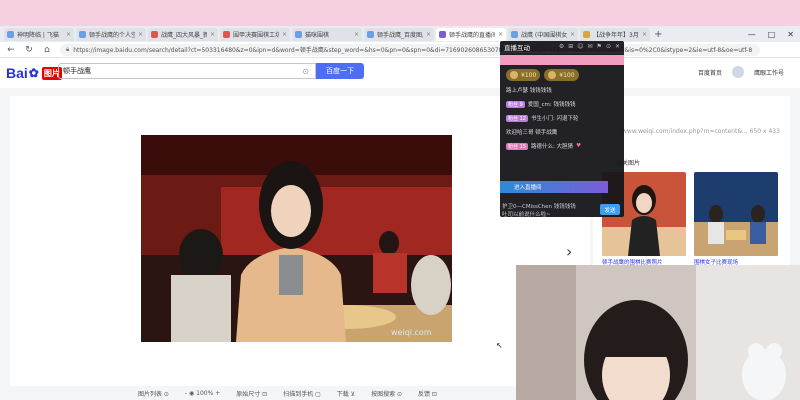  I want to click on panel-header: 直播互动 ⚙ ⊞ ☺ ✉ ⚑ ⊙ ✕, so click(562, 47).